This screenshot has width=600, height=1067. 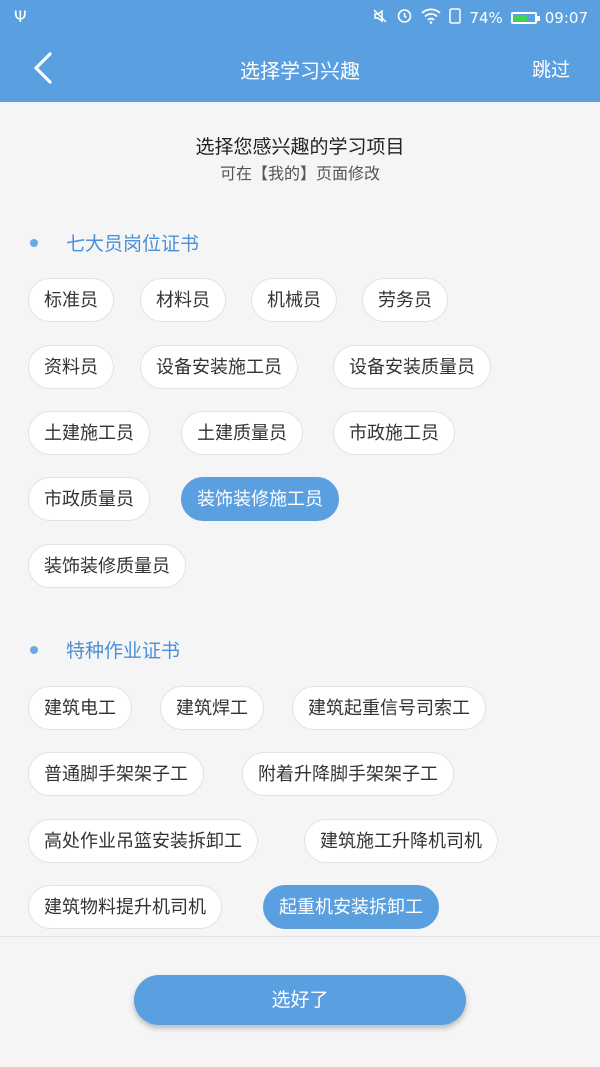 What do you see at coordinates (300, 17) in the screenshot?
I see `status-bar: Ψ 74% 09:07` at bounding box center [300, 17].